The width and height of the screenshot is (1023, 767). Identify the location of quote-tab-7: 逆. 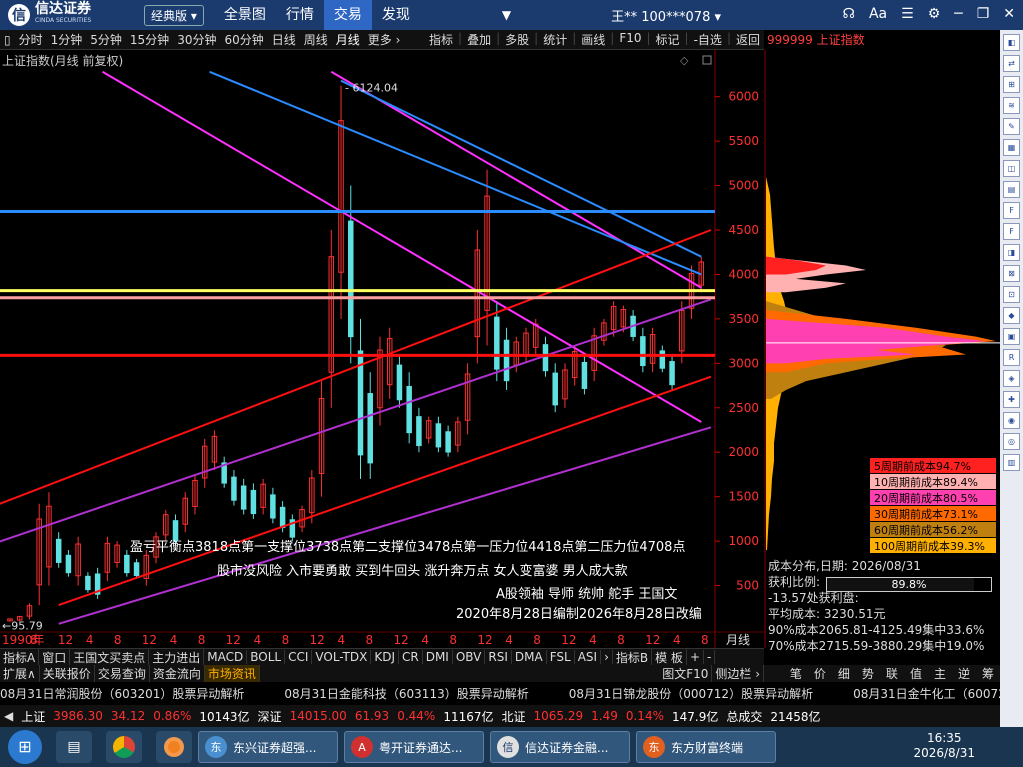
(964, 673).